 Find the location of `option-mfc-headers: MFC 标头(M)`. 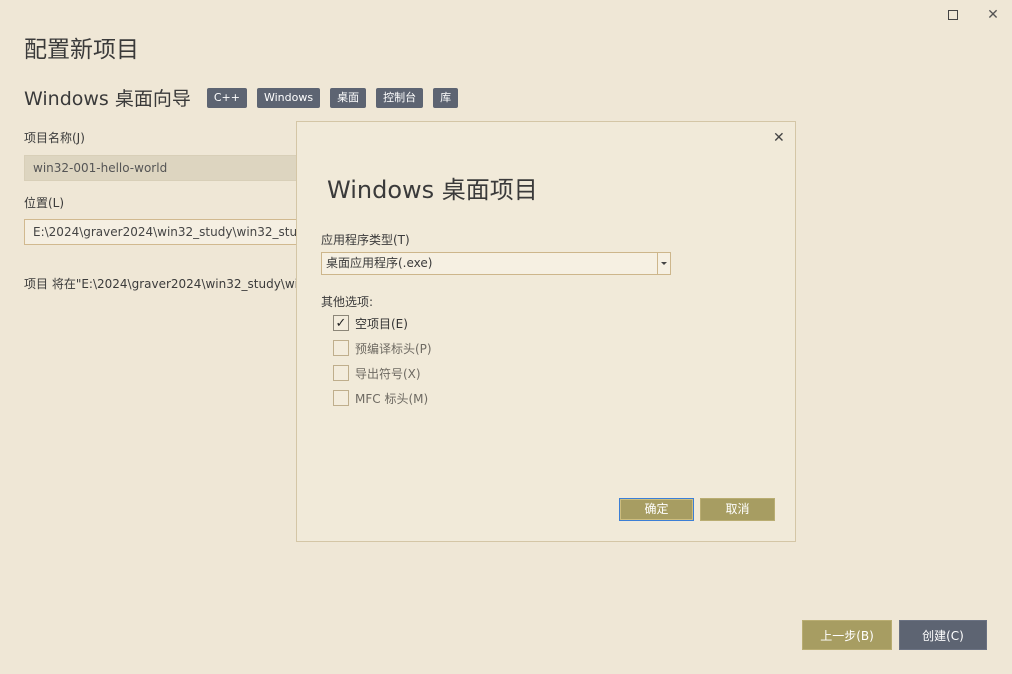

option-mfc-headers: MFC 标头(M) is located at coordinates (380, 398).